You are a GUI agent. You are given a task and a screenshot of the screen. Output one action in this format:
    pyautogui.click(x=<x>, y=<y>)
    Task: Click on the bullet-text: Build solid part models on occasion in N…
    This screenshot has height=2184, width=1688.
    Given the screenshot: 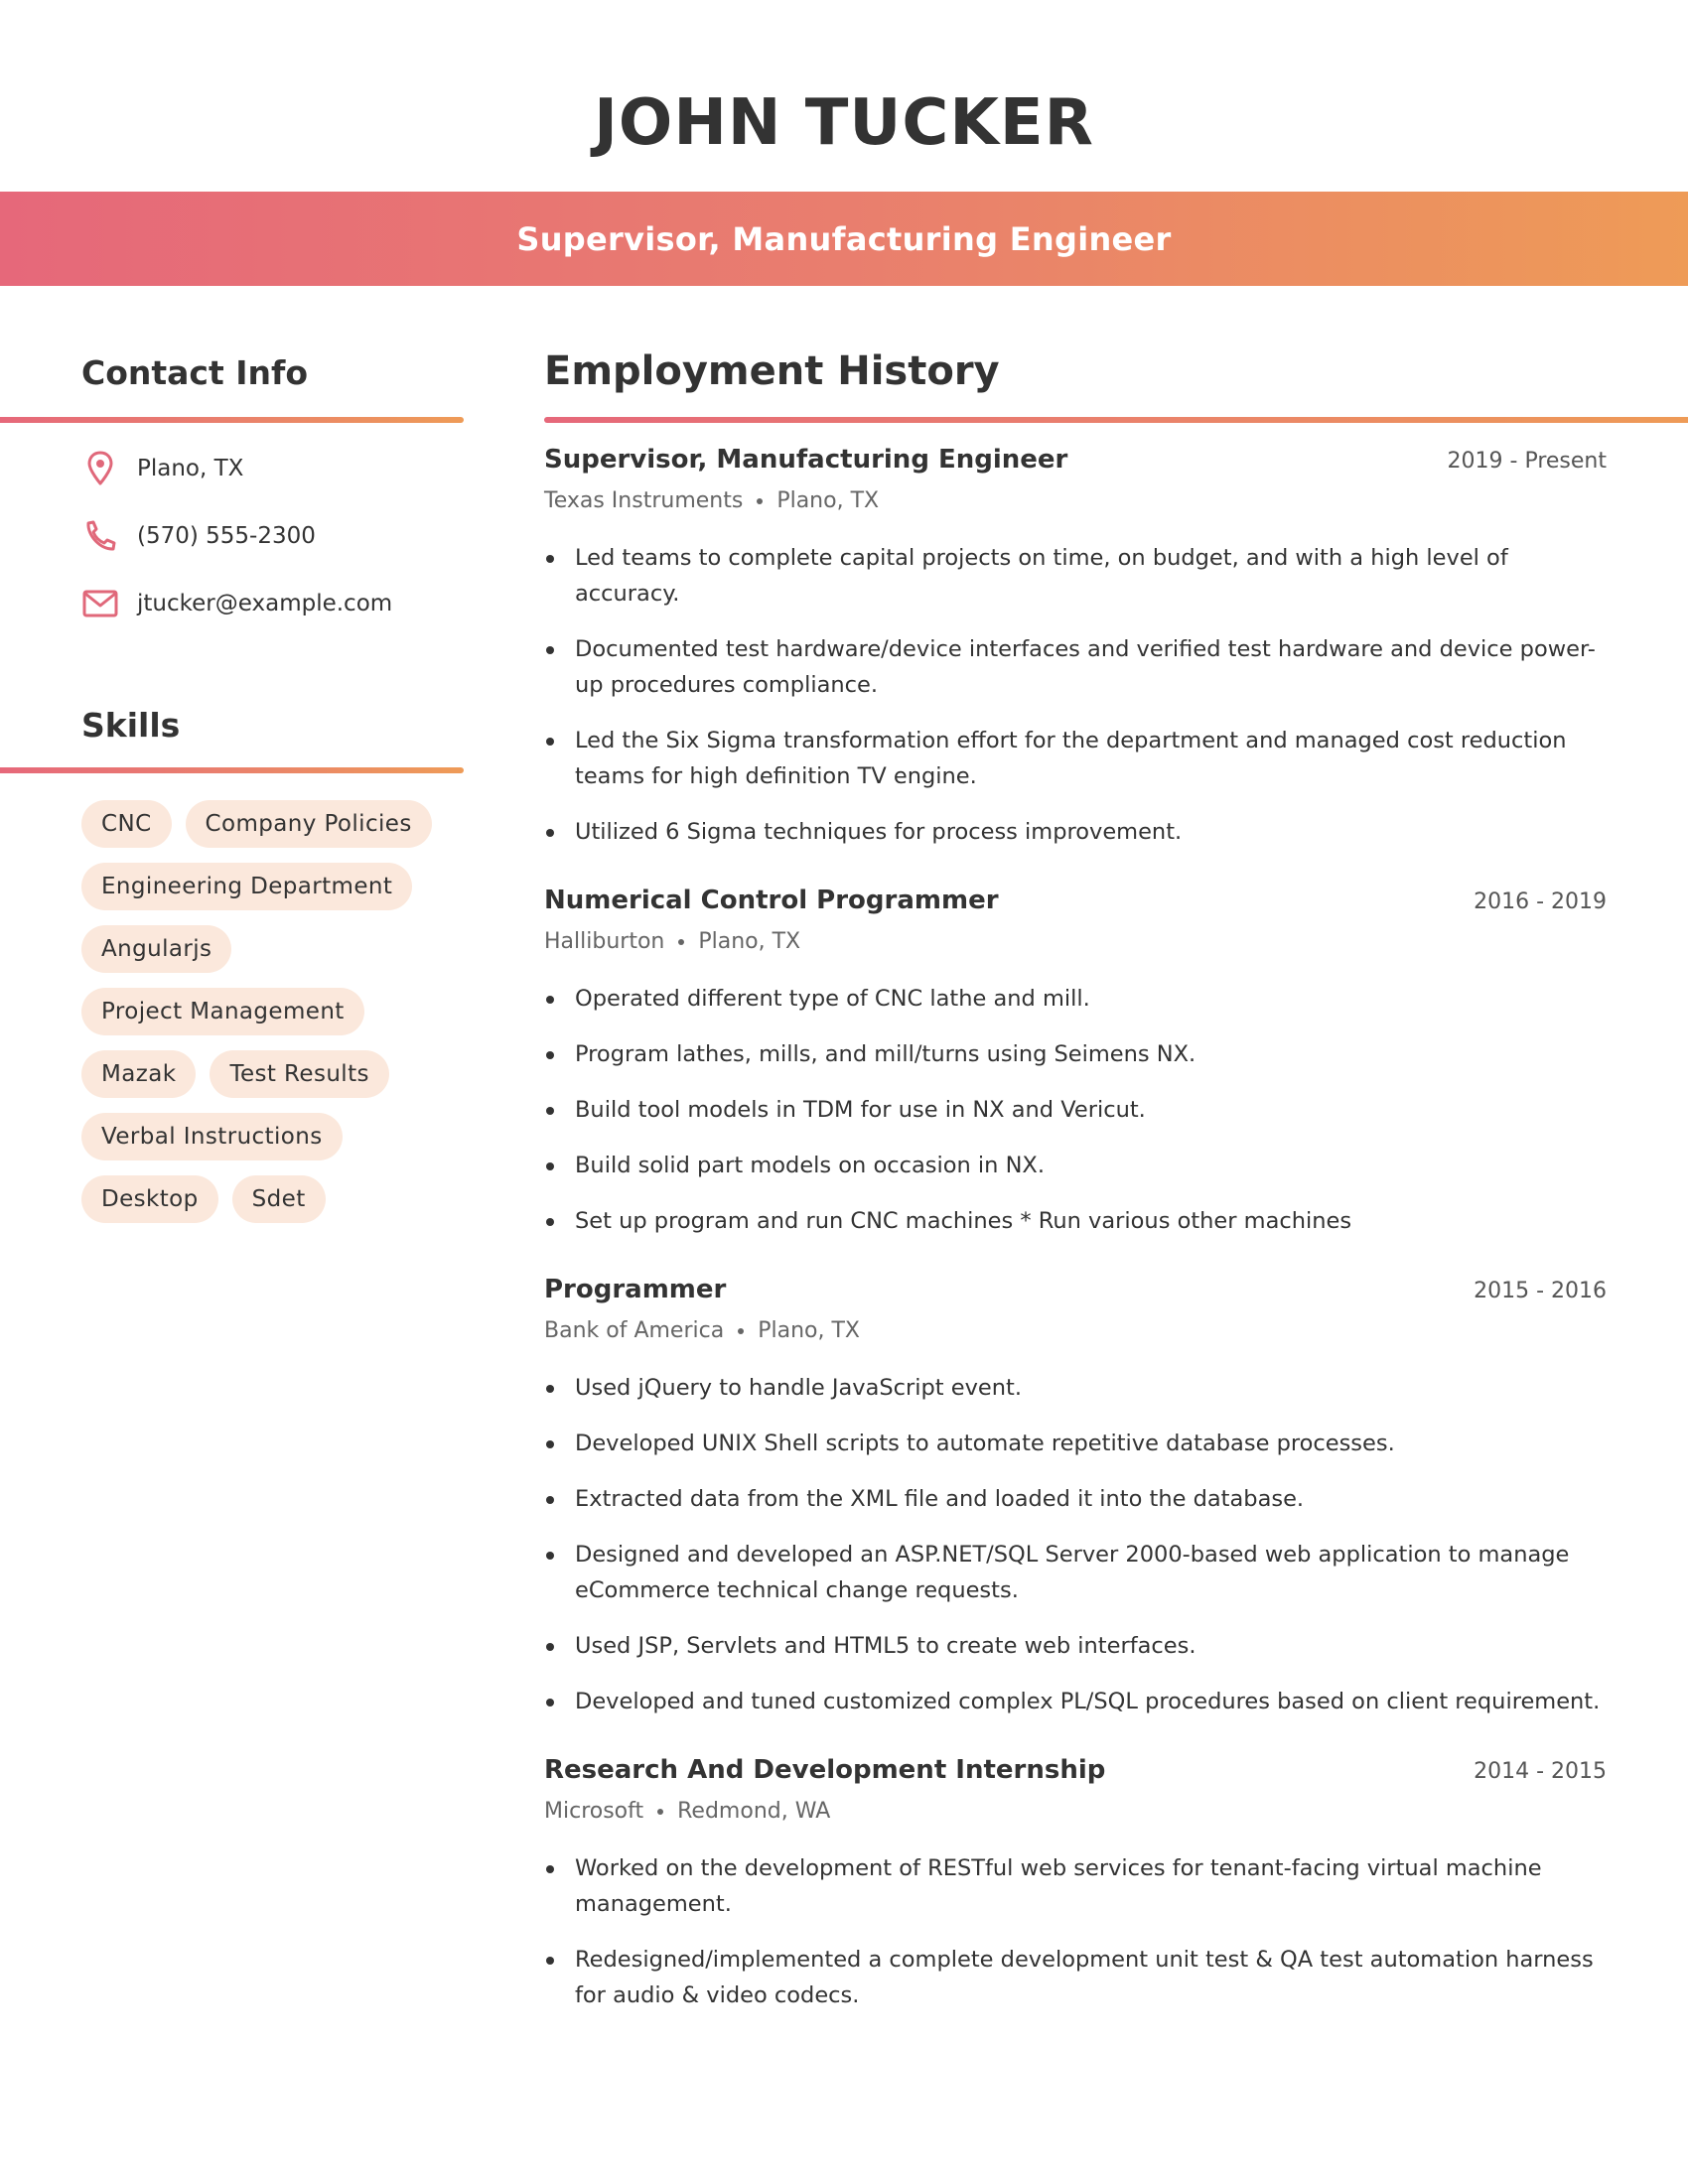 What is the action you would take?
    pyautogui.click(x=810, y=1165)
    